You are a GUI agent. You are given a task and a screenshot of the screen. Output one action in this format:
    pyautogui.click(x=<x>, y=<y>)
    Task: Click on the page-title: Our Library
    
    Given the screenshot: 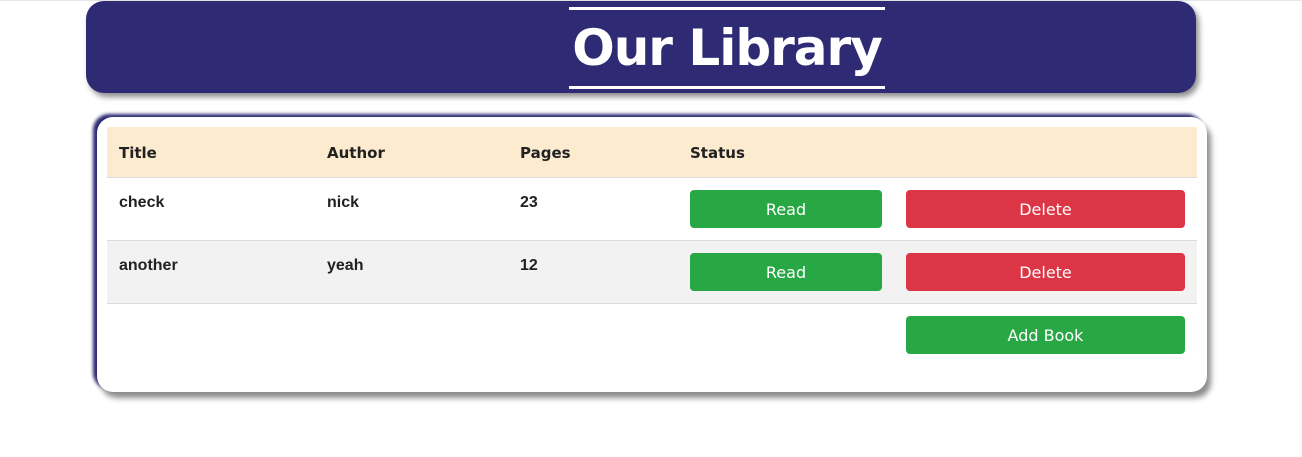 What is the action you would take?
    pyautogui.click(x=727, y=48)
    